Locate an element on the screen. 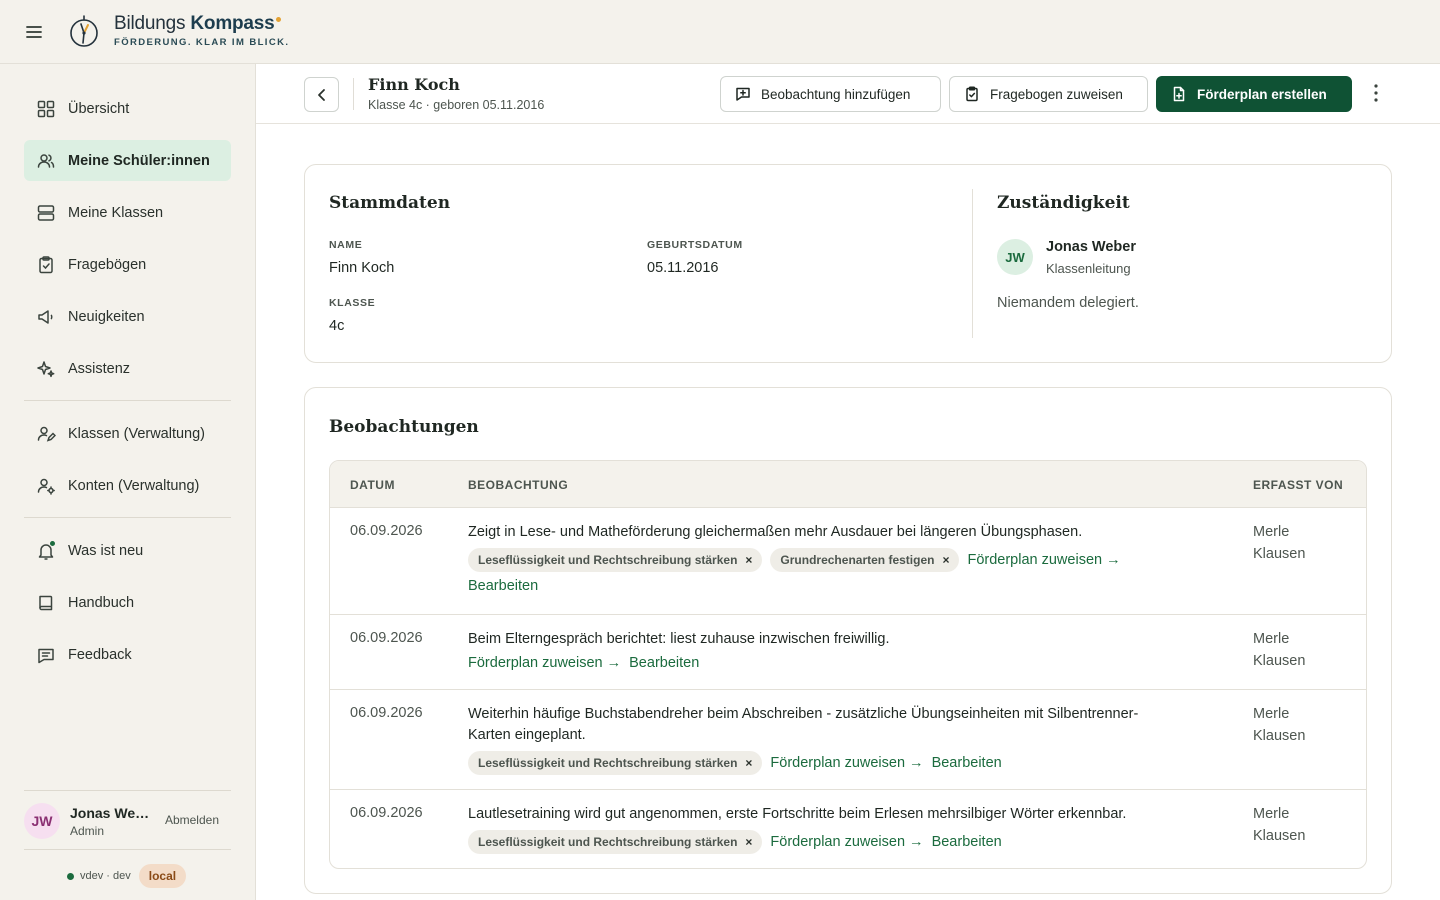 Image resolution: width=1440 pixels, height=900 pixels. env-text: vdev · dev is located at coordinates (105, 876).